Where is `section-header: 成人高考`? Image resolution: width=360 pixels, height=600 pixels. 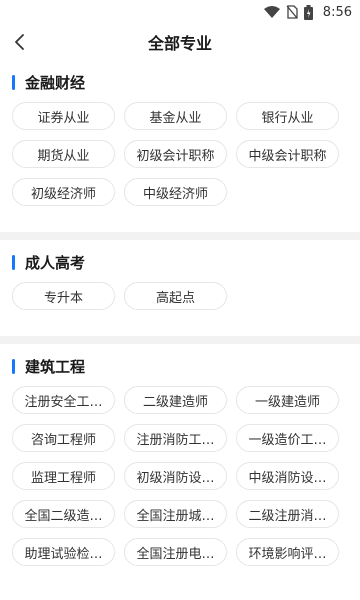 section-header: 成人高考 is located at coordinates (180, 260).